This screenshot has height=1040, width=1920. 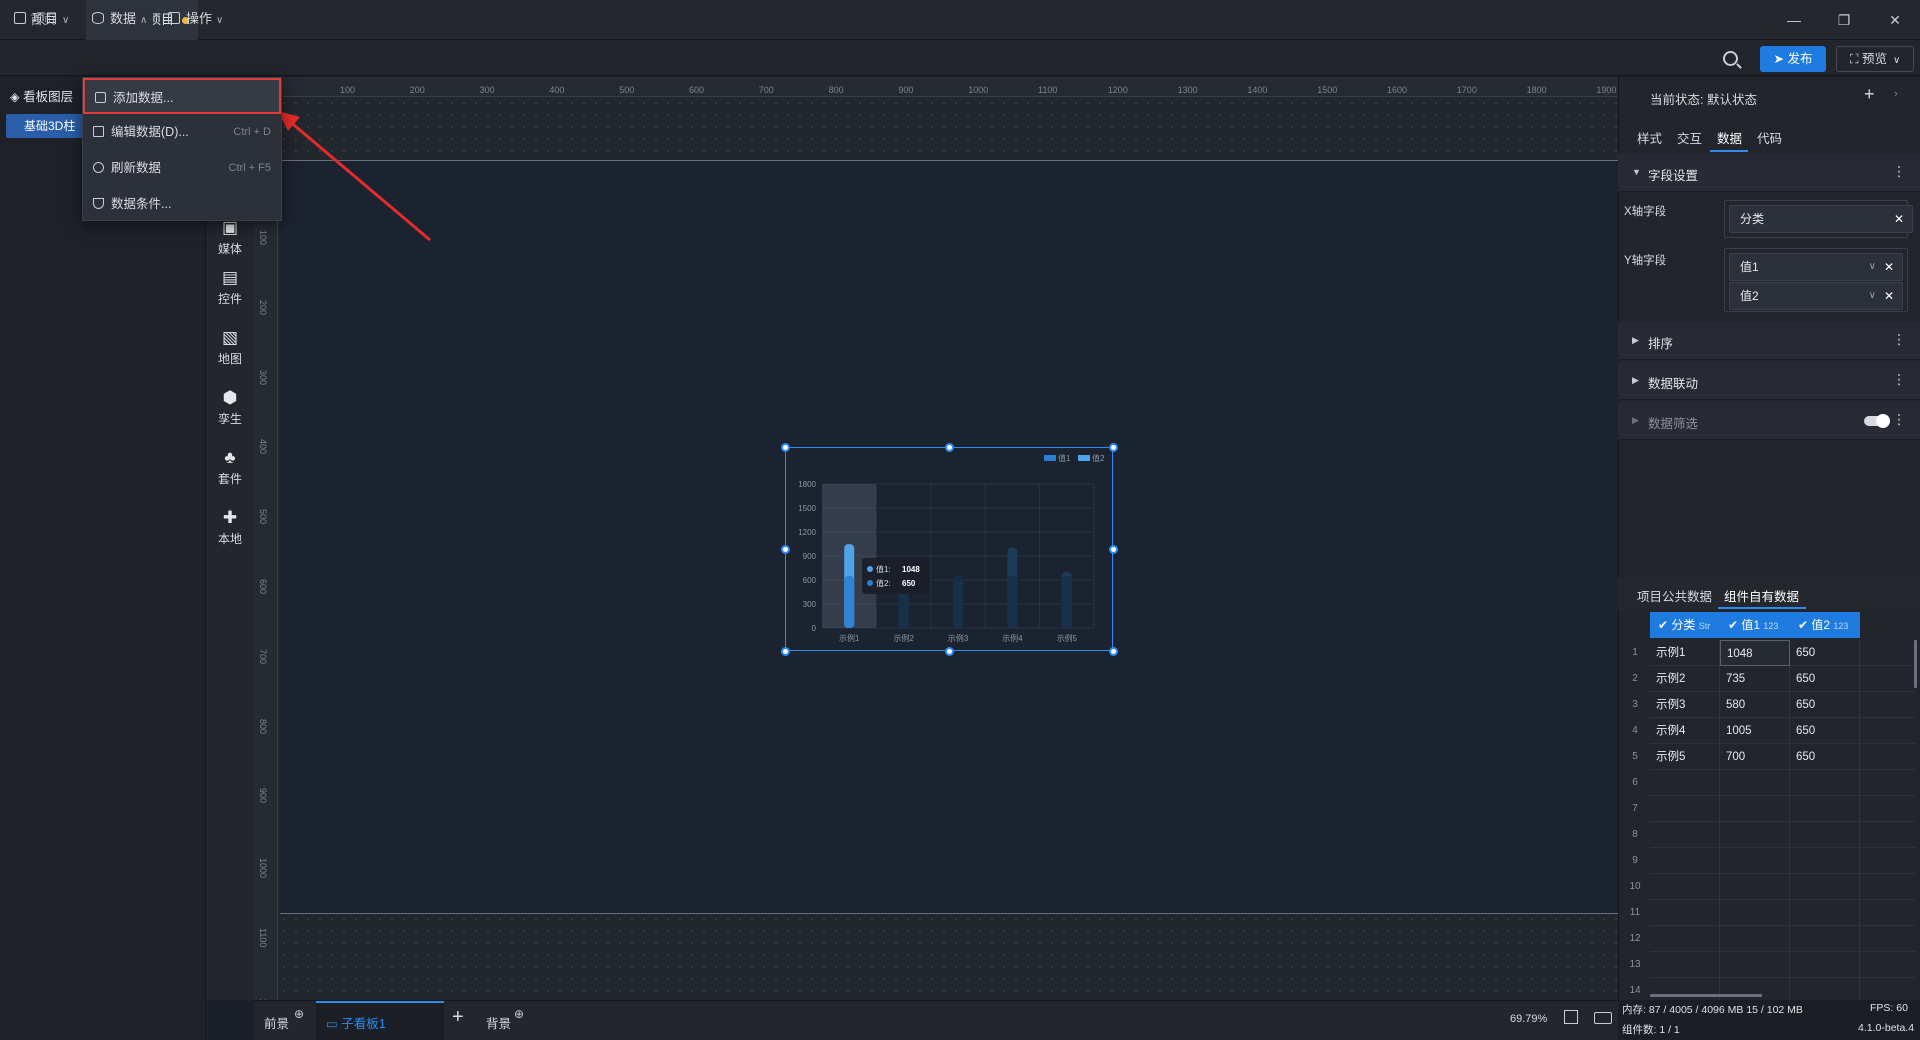 What do you see at coordinates (1761, 595) in the screenshot?
I see `tab-own-data: 组件自有数据` at bounding box center [1761, 595].